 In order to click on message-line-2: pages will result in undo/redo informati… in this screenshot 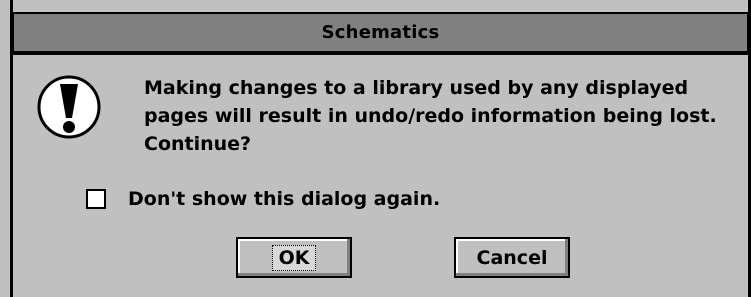, I will do `click(430, 116)`.